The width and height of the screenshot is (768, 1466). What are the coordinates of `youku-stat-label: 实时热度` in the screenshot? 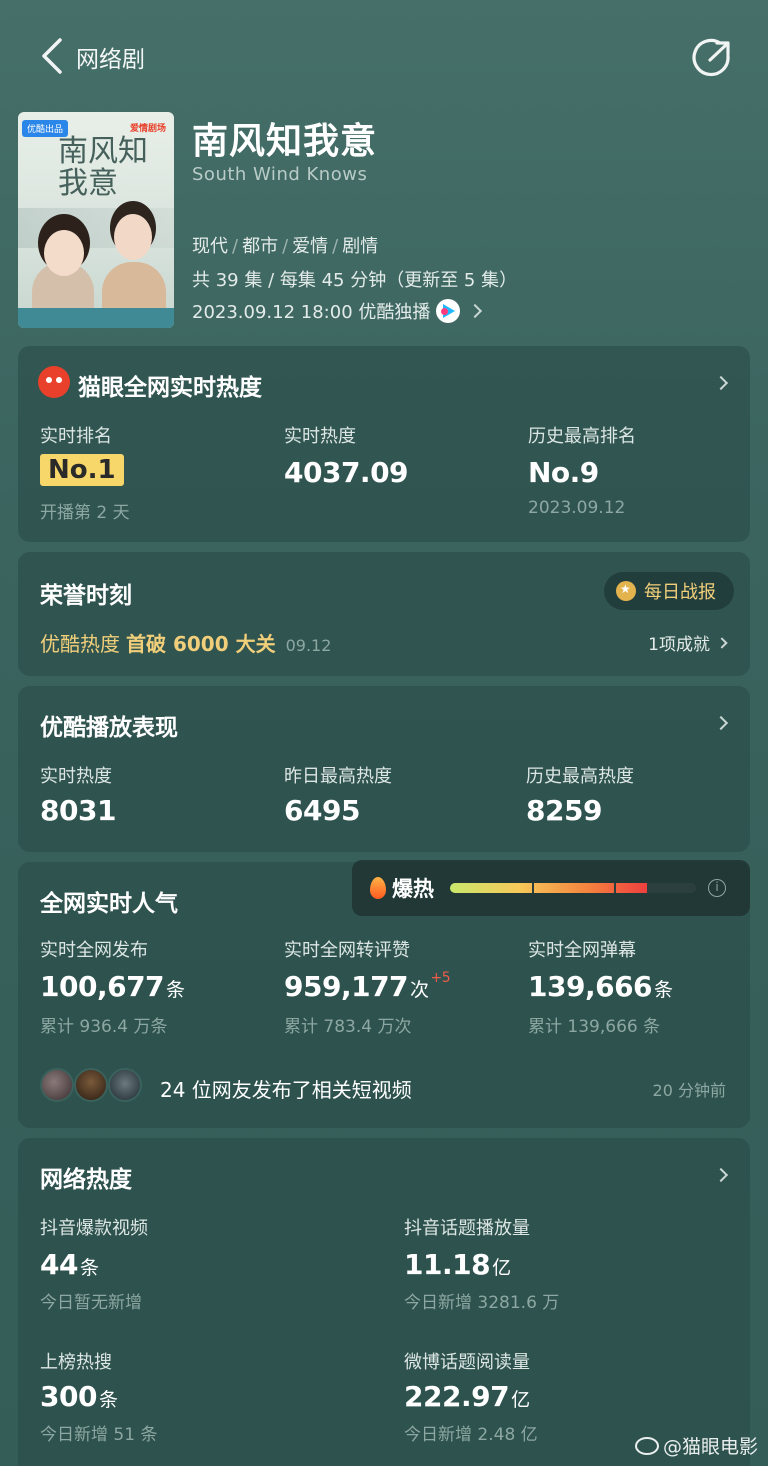 It's located at (76, 776).